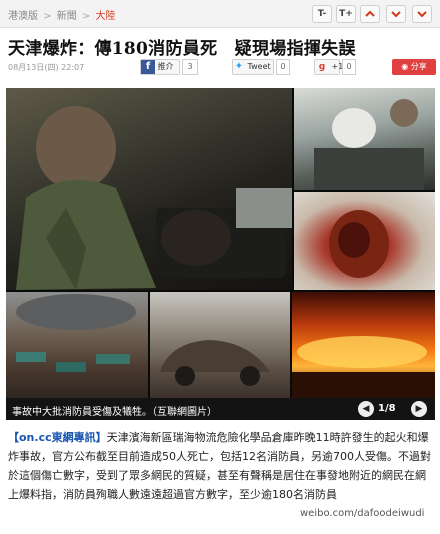 The height and width of the screenshot is (534, 440). I want to click on gallery-next-button: ▶, so click(419, 409).